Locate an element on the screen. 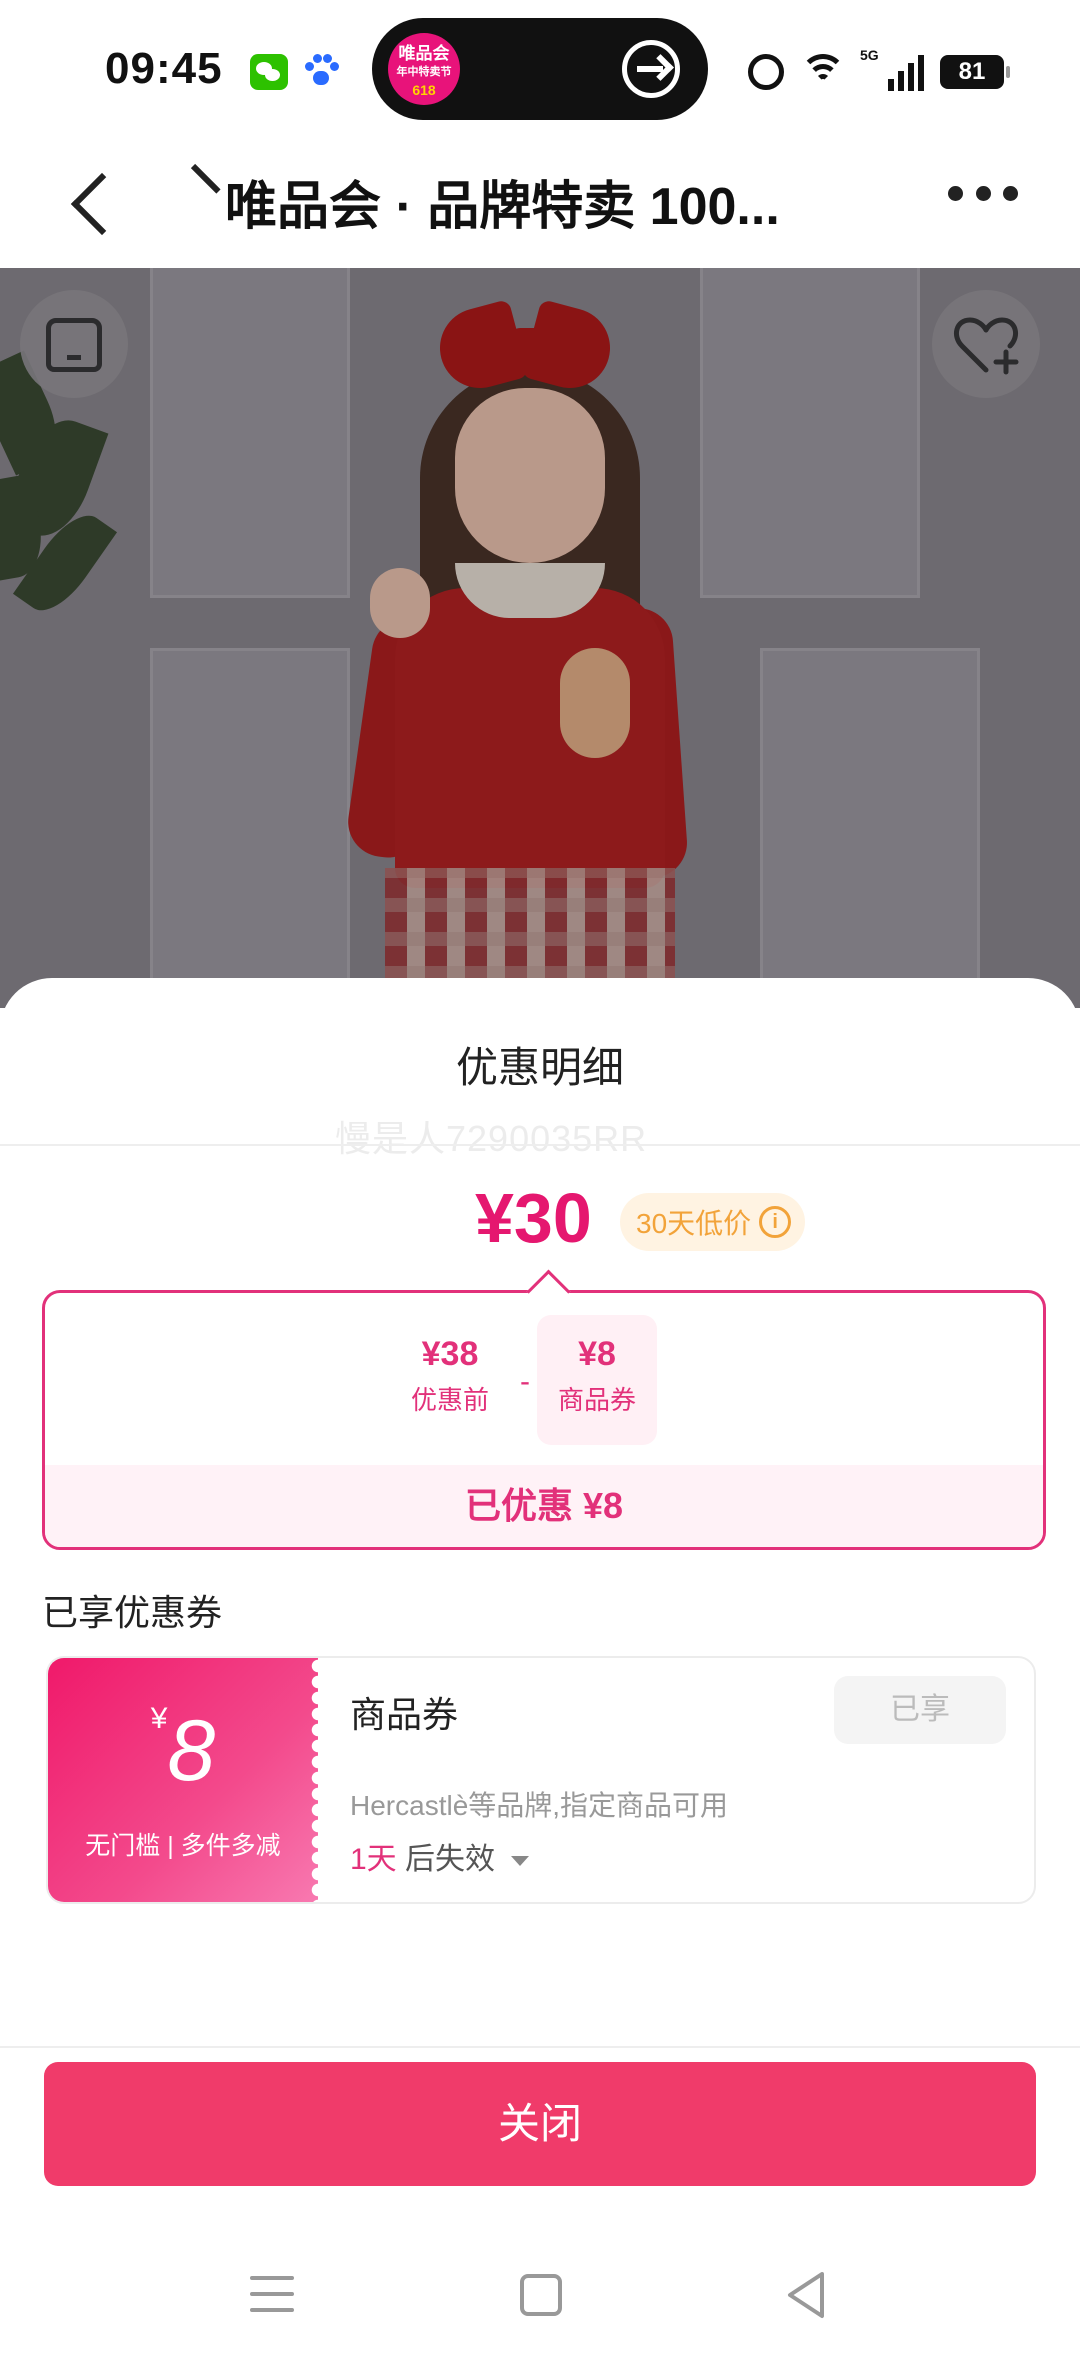 The width and height of the screenshot is (1080, 2373). alarm-icon is located at coordinates (766, 72).